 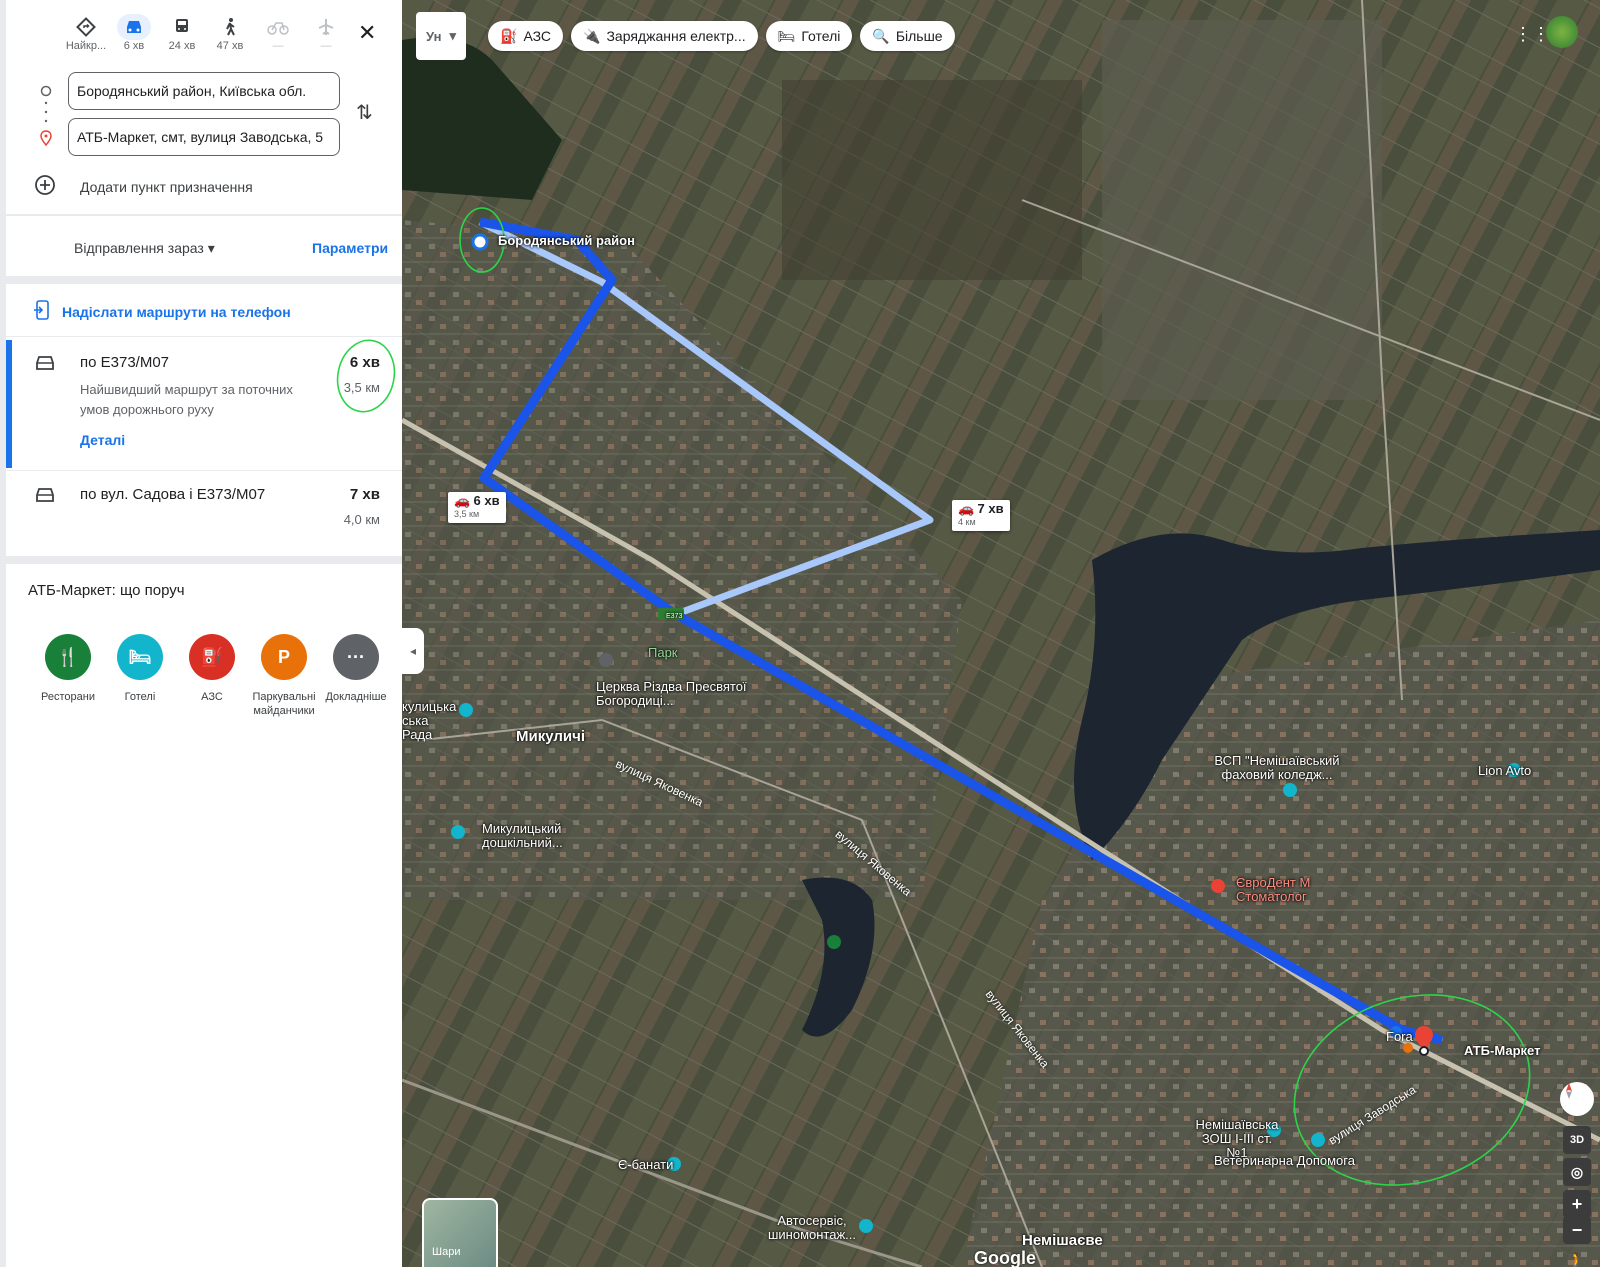 What do you see at coordinates (432, 721) in the screenshot?
I see `poi-council: кулицька ська Рада` at bounding box center [432, 721].